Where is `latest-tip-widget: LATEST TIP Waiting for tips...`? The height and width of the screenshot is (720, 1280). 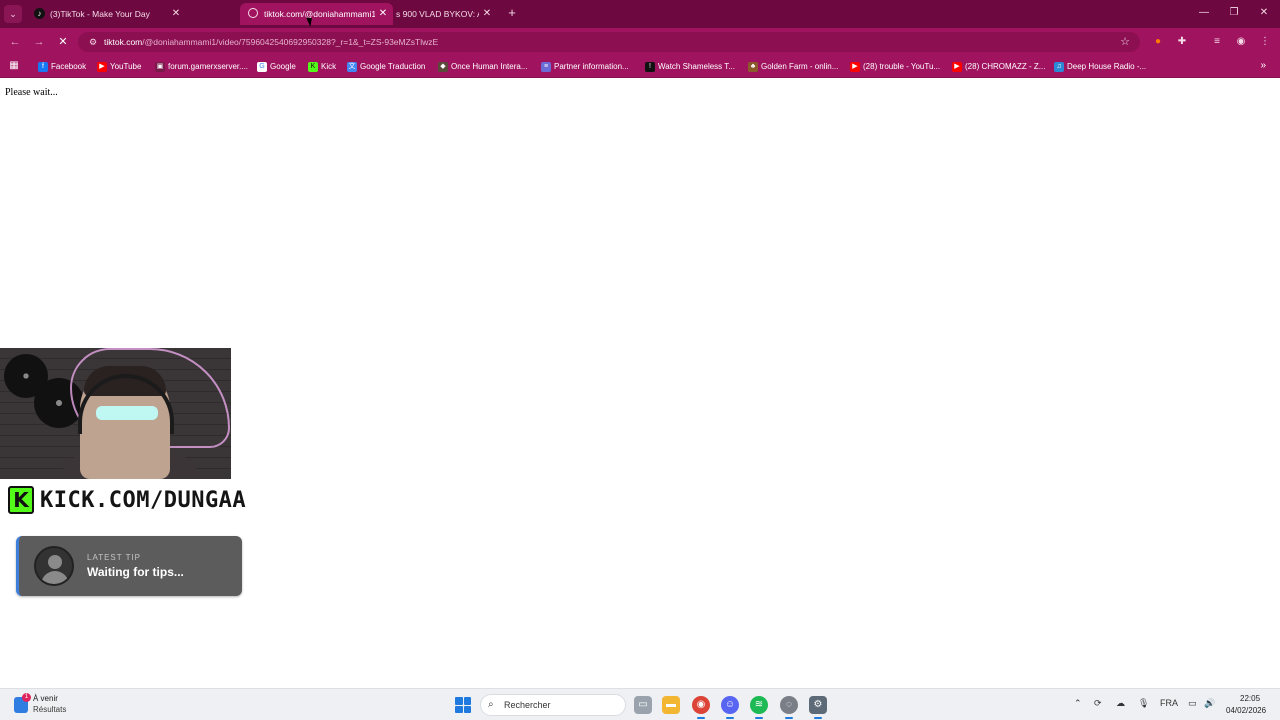
latest-tip-widget: LATEST TIP Waiting for tips... is located at coordinates (129, 566).